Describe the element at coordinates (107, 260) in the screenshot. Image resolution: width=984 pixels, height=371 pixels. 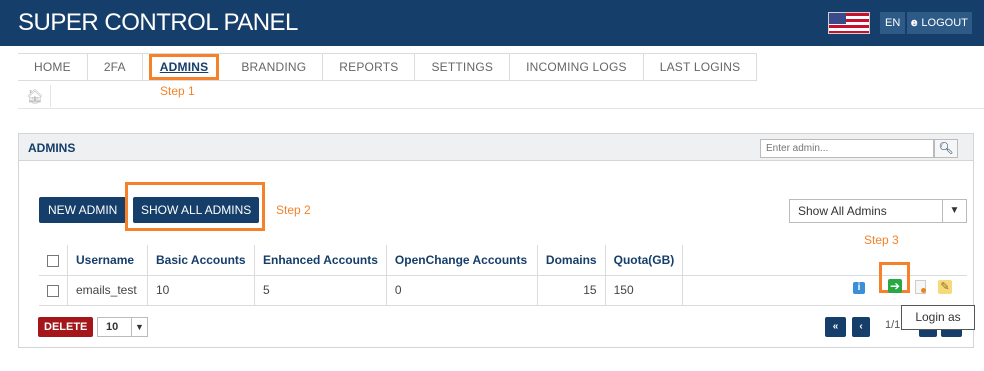
I see `col-username: Username` at that location.